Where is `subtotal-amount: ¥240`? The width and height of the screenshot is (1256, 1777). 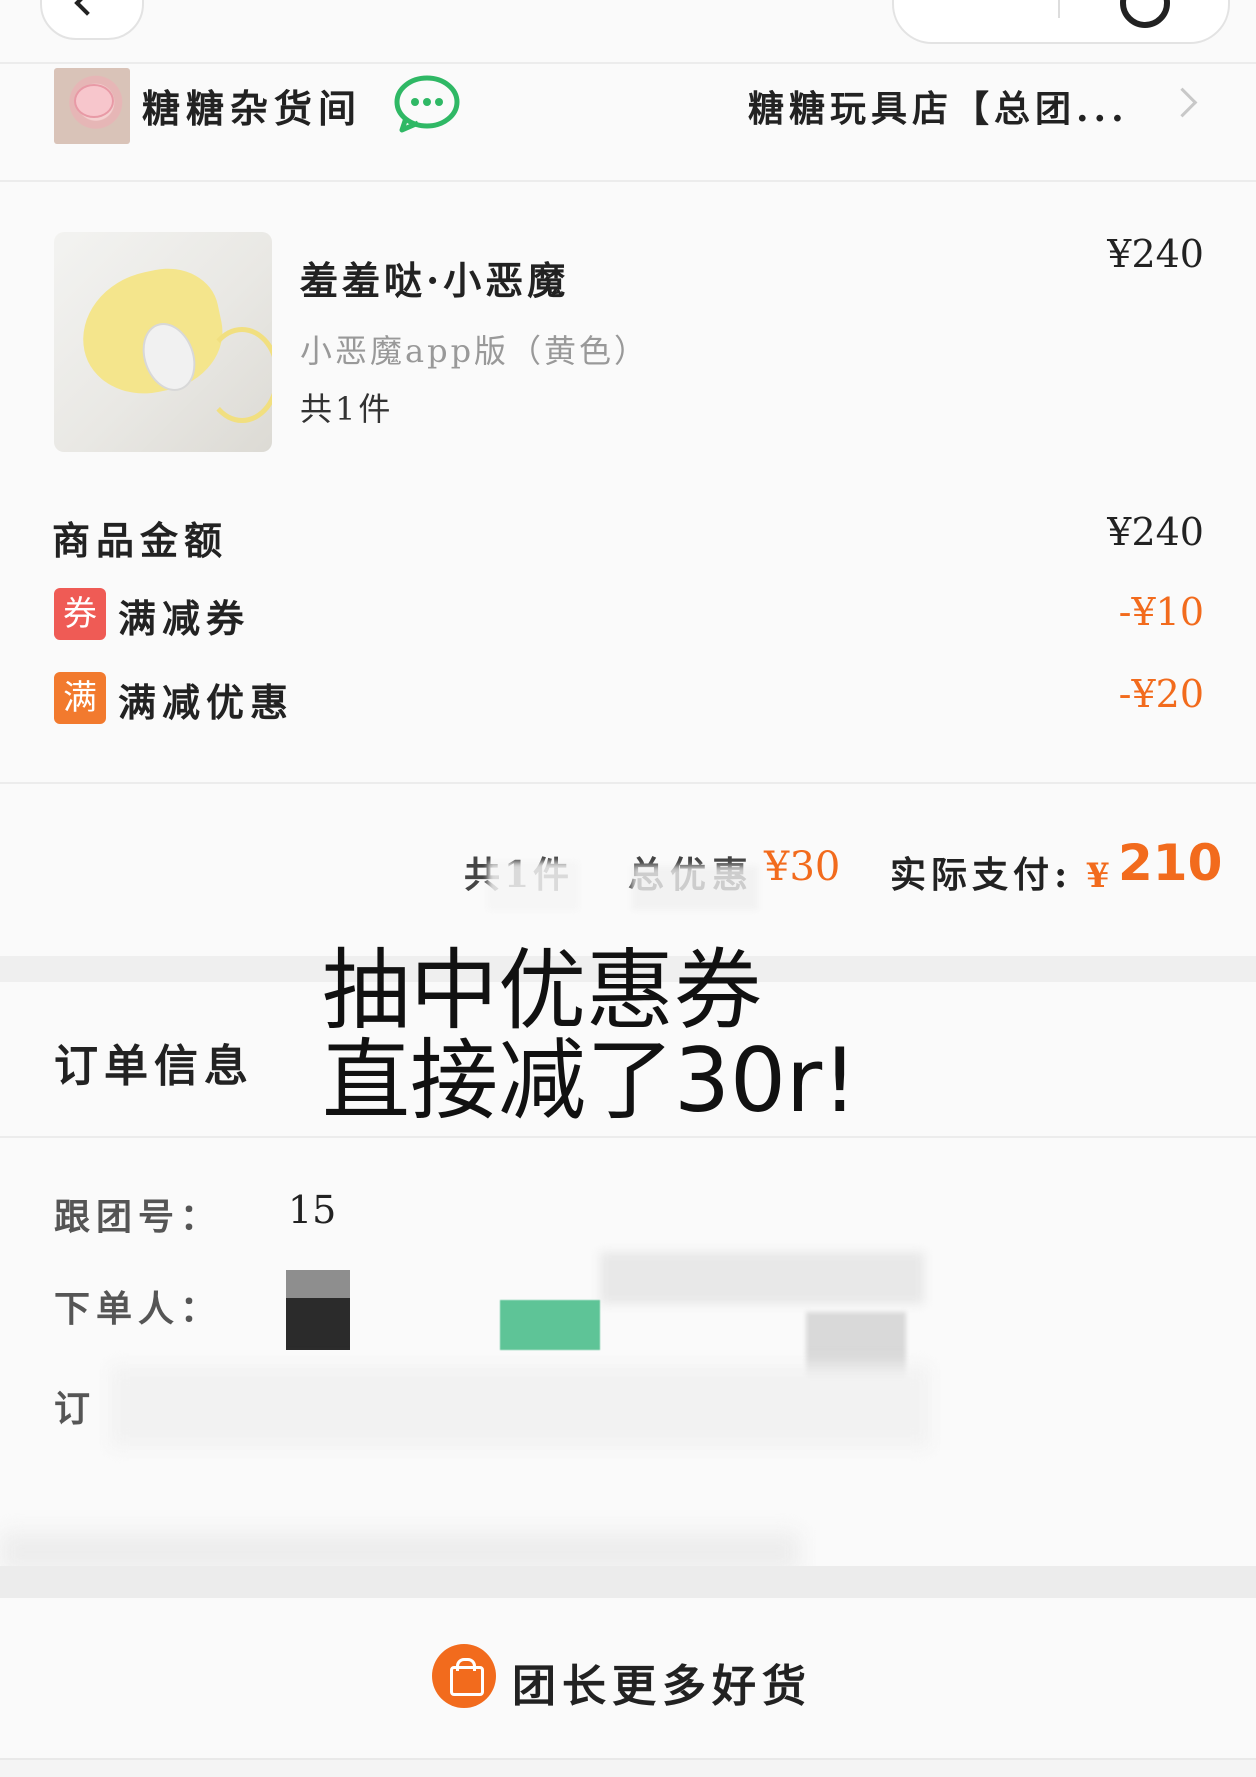
subtotal-amount: ¥240 is located at coordinates (1155, 532).